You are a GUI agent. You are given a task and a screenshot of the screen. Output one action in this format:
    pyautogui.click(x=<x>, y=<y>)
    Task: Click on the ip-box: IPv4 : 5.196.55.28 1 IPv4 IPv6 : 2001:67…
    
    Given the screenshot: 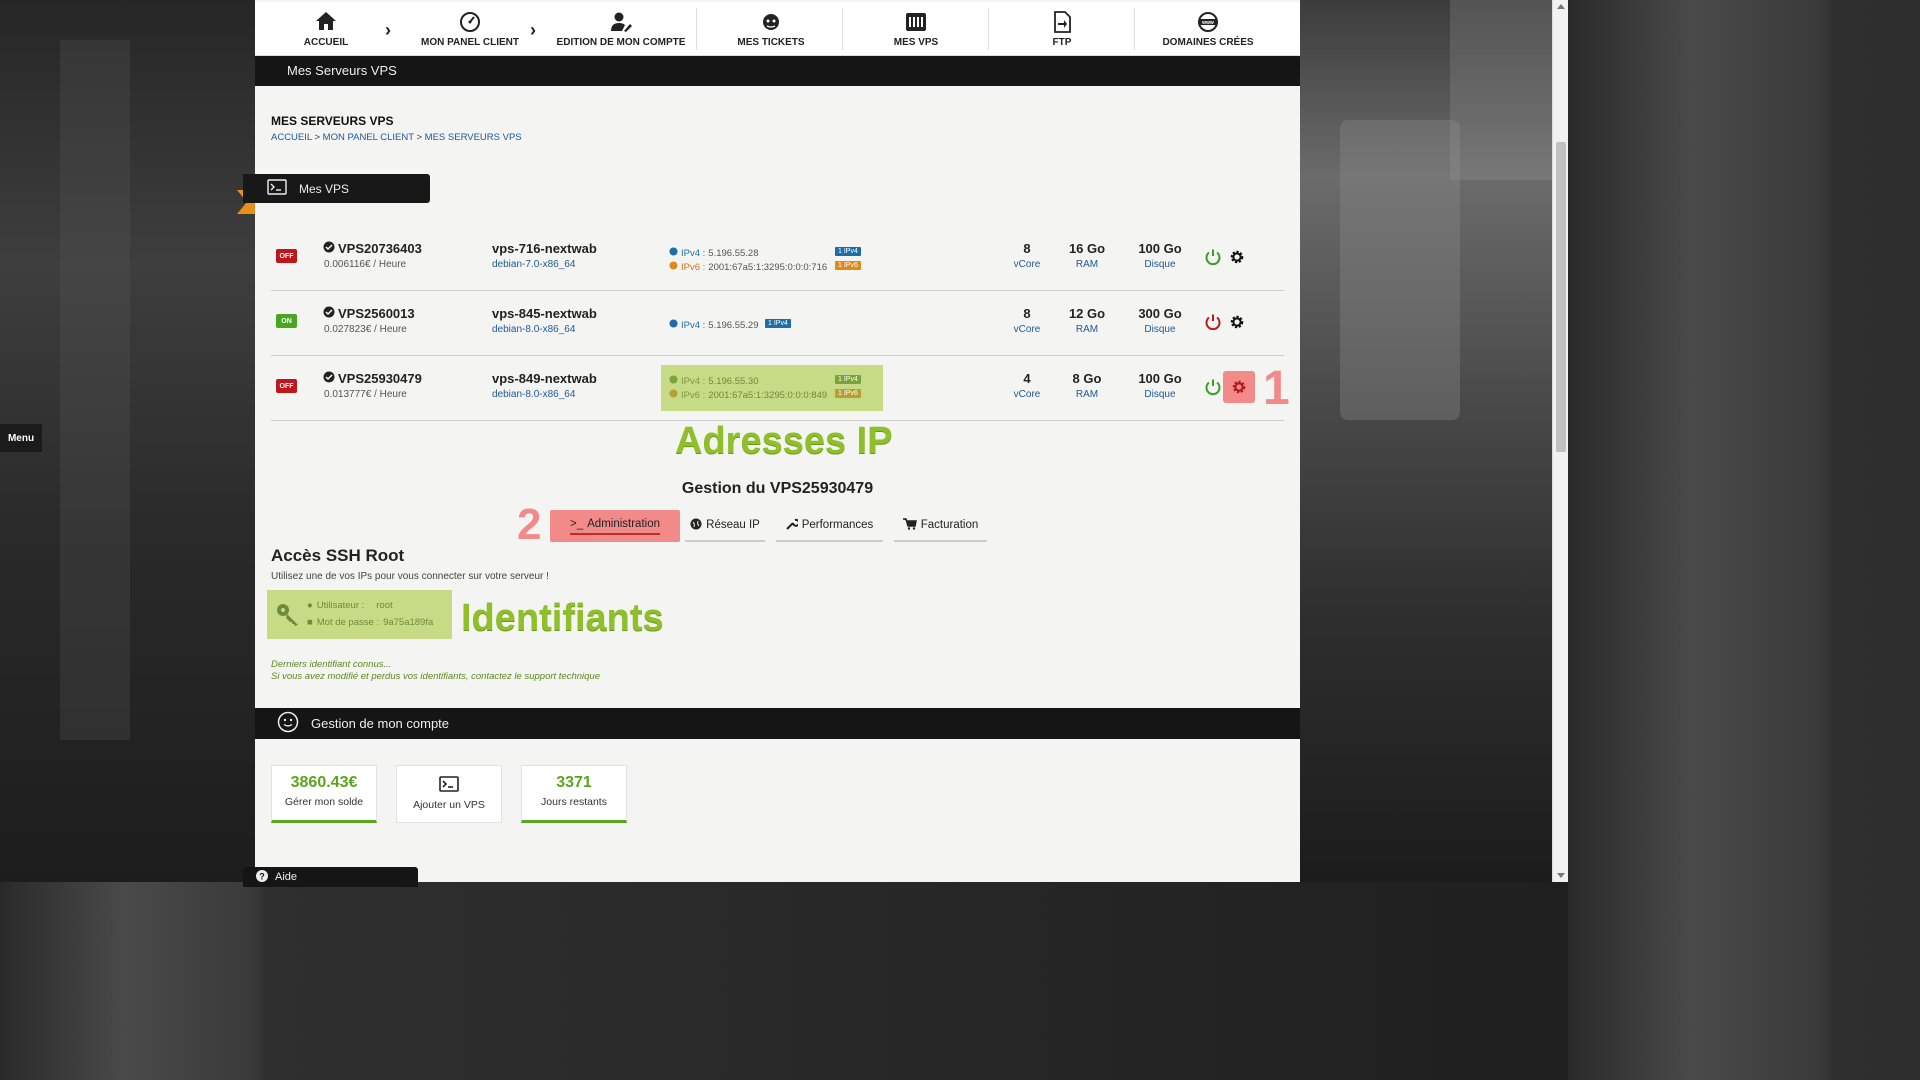 What is the action you would take?
    pyautogui.click(x=772, y=258)
    